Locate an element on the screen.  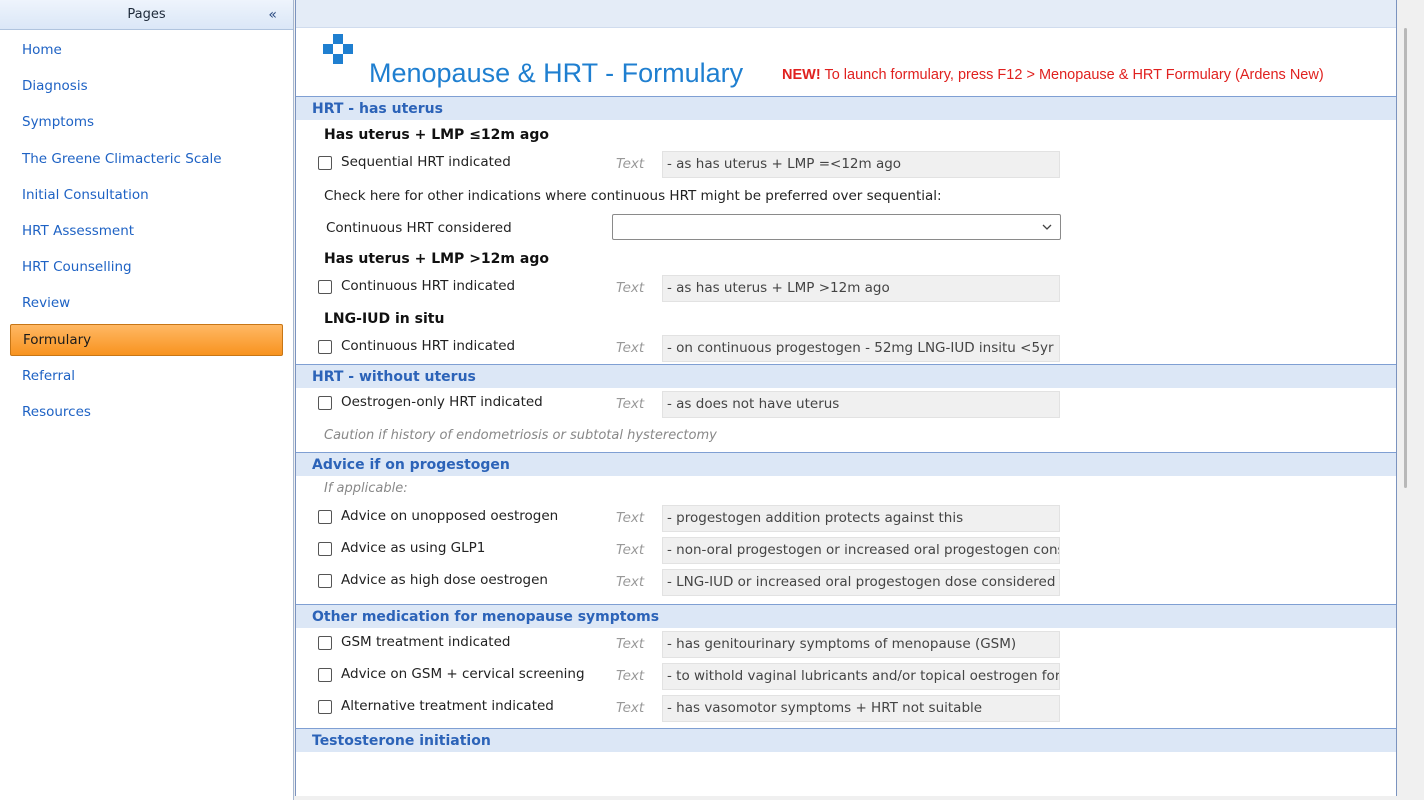
sidebar-title: Pages is located at coordinates (146, 14).